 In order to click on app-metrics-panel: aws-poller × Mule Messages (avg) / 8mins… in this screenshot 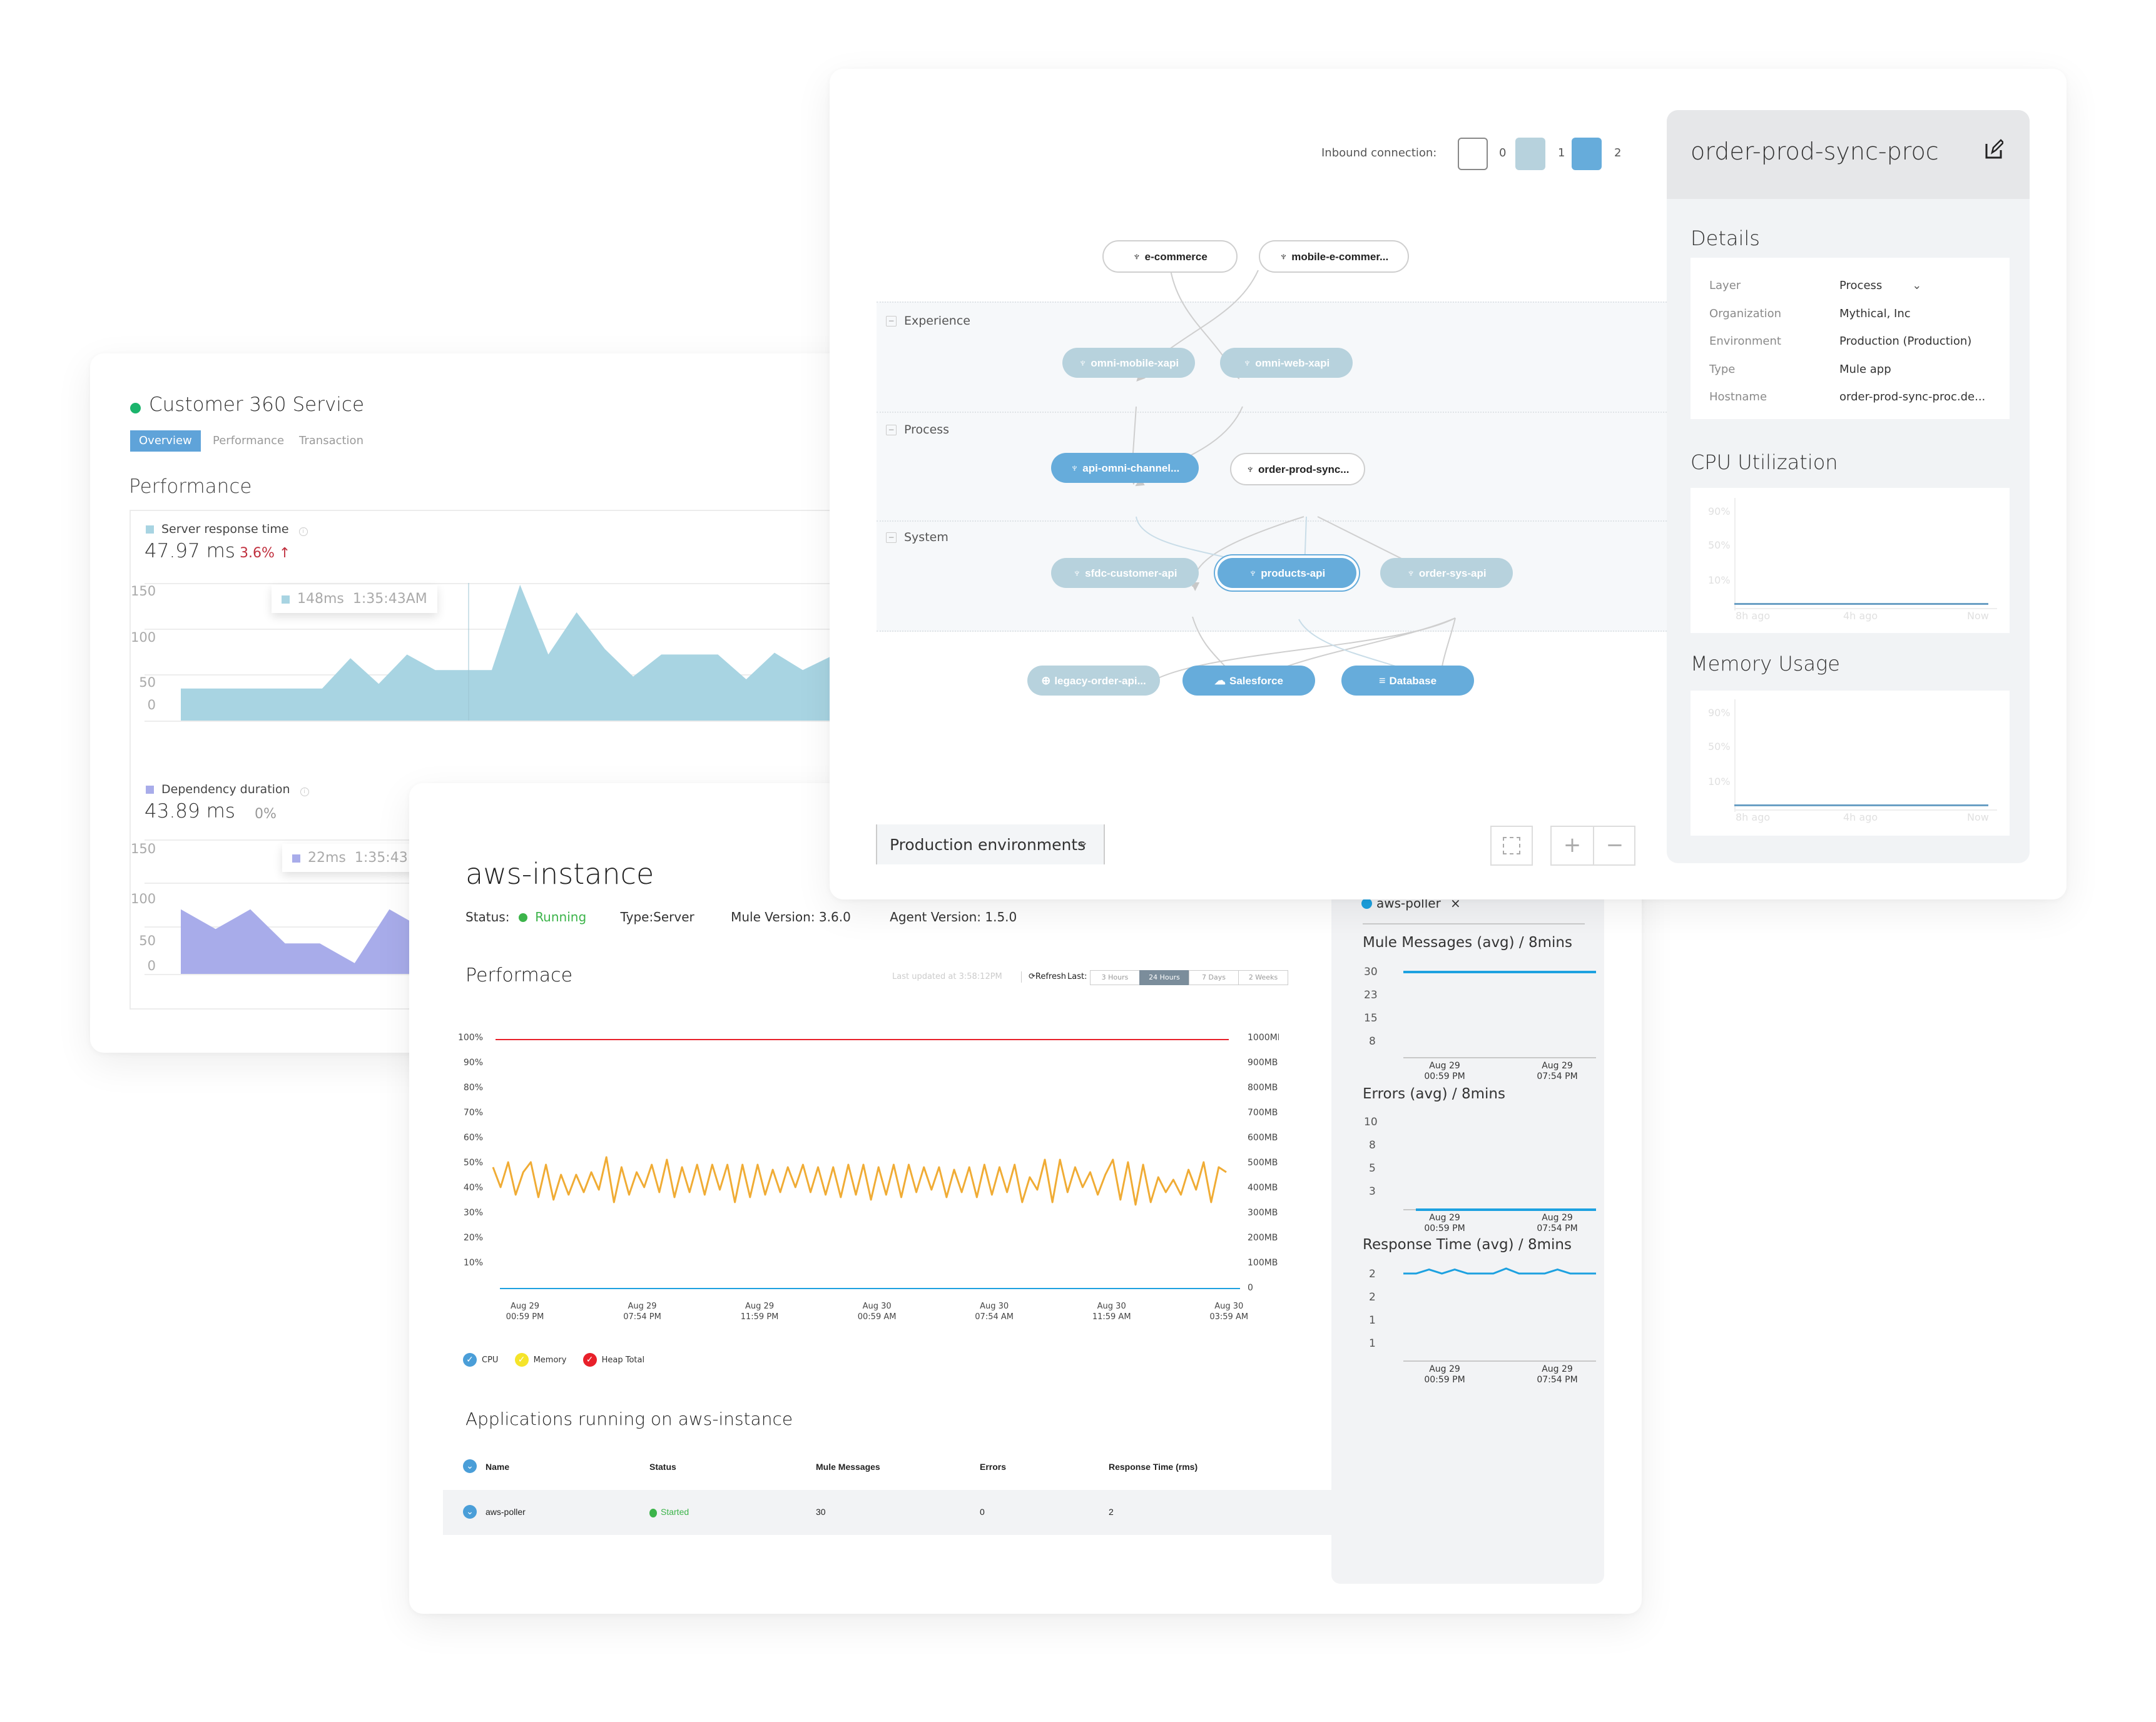, I will do `click(1468, 1237)`.